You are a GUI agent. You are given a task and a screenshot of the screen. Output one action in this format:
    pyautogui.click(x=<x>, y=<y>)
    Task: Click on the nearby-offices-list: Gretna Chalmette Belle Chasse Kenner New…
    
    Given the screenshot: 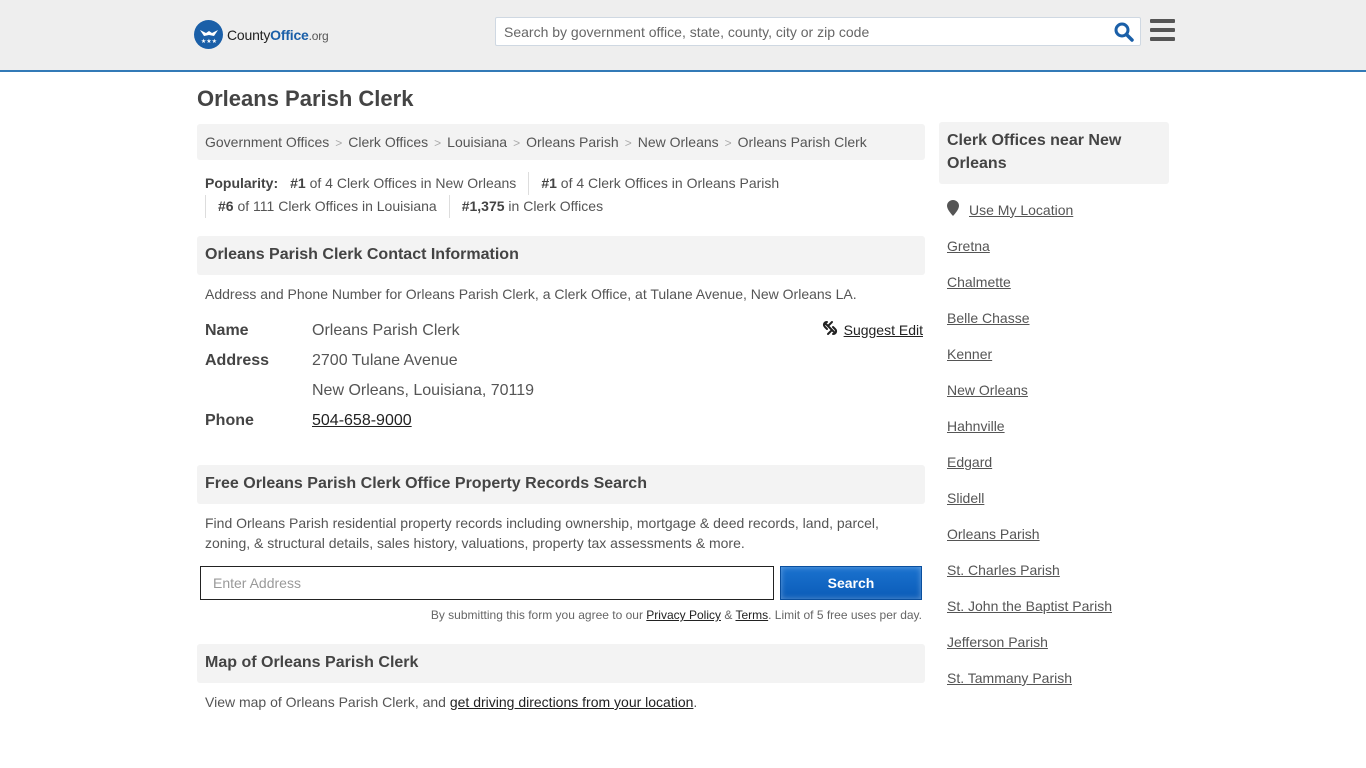 What is the action you would take?
    pyautogui.click(x=1029, y=470)
    